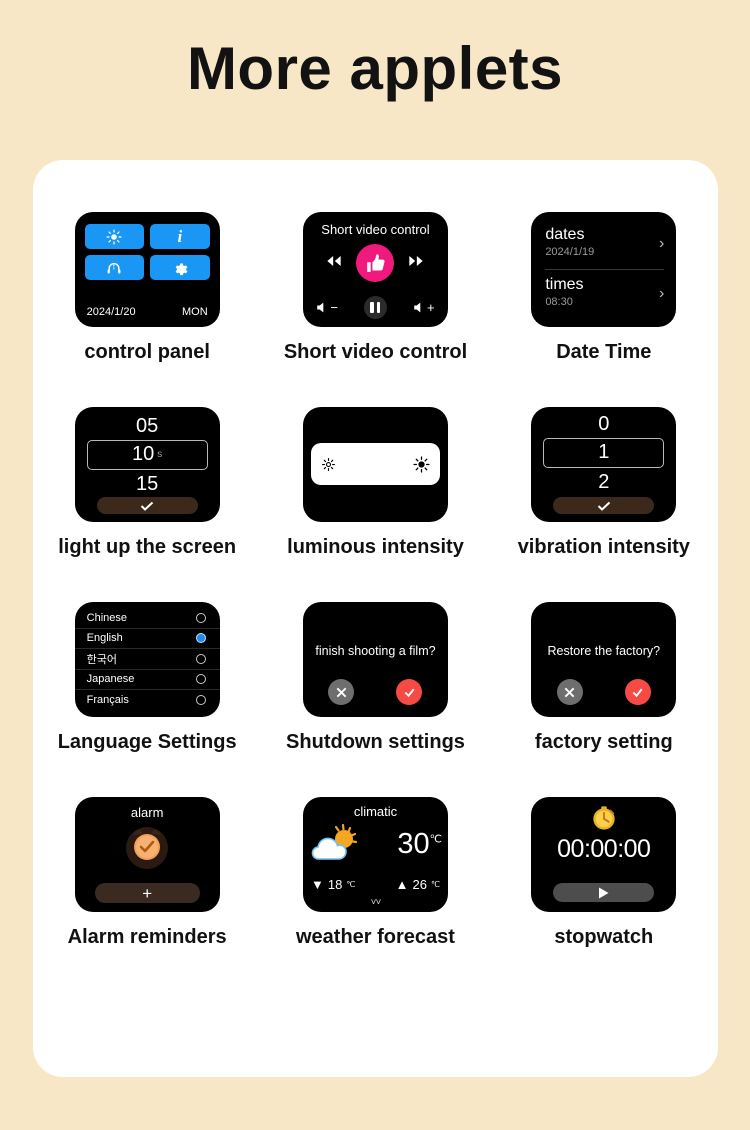  What do you see at coordinates (147, 854) in the screenshot?
I see `alarm-screen: alarm +` at bounding box center [147, 854].